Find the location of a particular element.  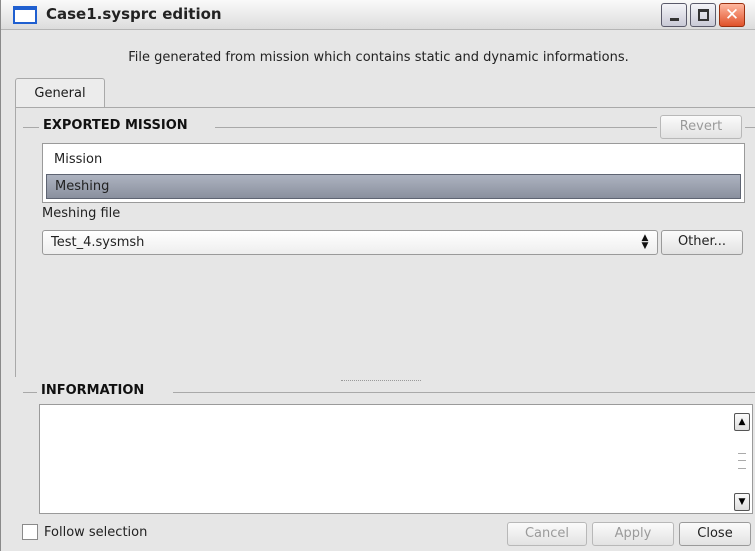

close-icon: ✕ is located at coordinates (732, 15).